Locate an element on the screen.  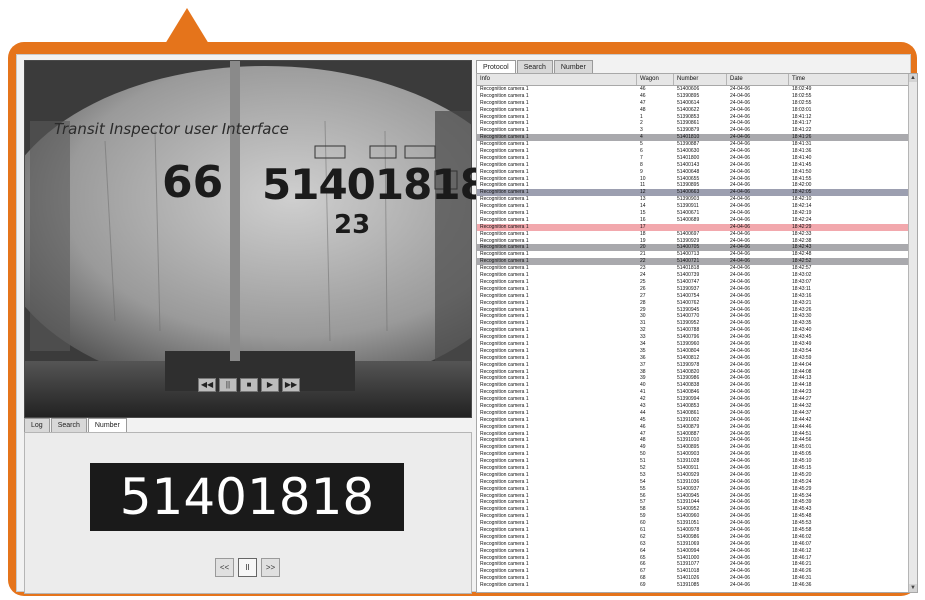
table-row: Recognition camera 1 17 24-04-06 18:42:29 is located at coordinates (693, 227).